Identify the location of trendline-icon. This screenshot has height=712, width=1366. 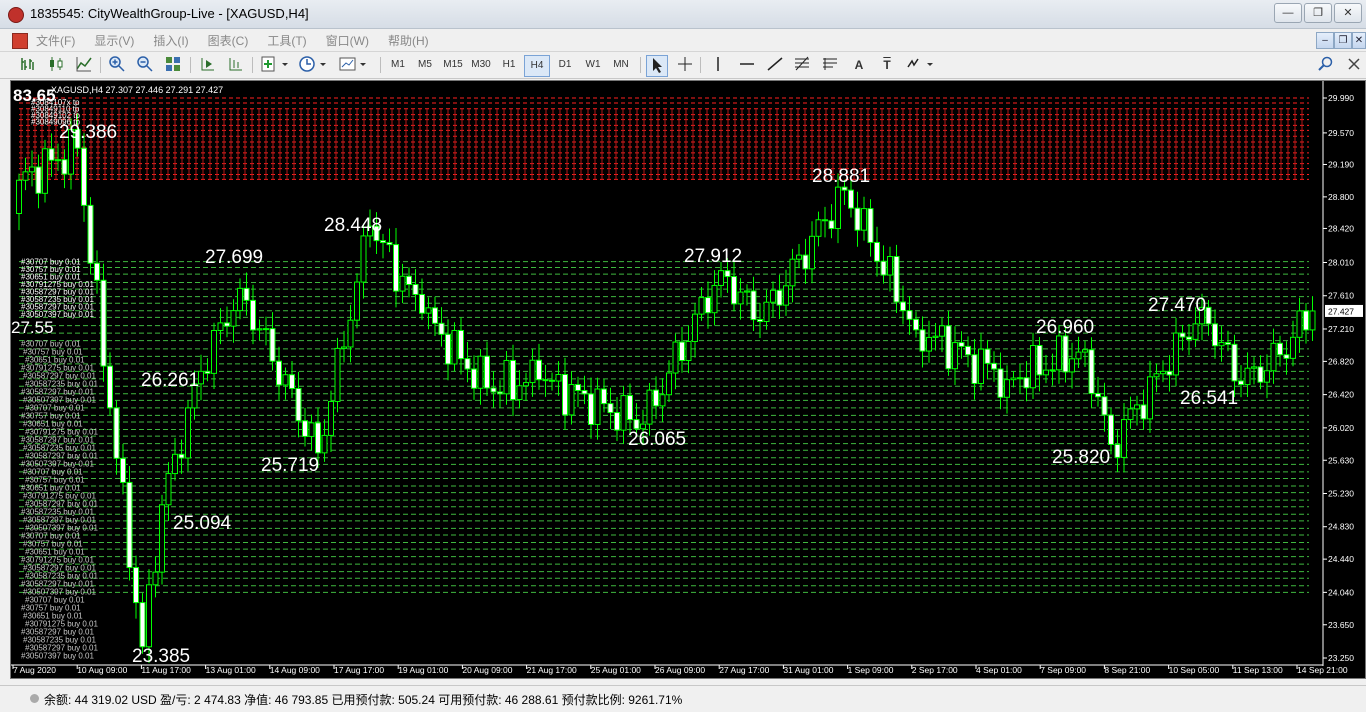
(775, 65).